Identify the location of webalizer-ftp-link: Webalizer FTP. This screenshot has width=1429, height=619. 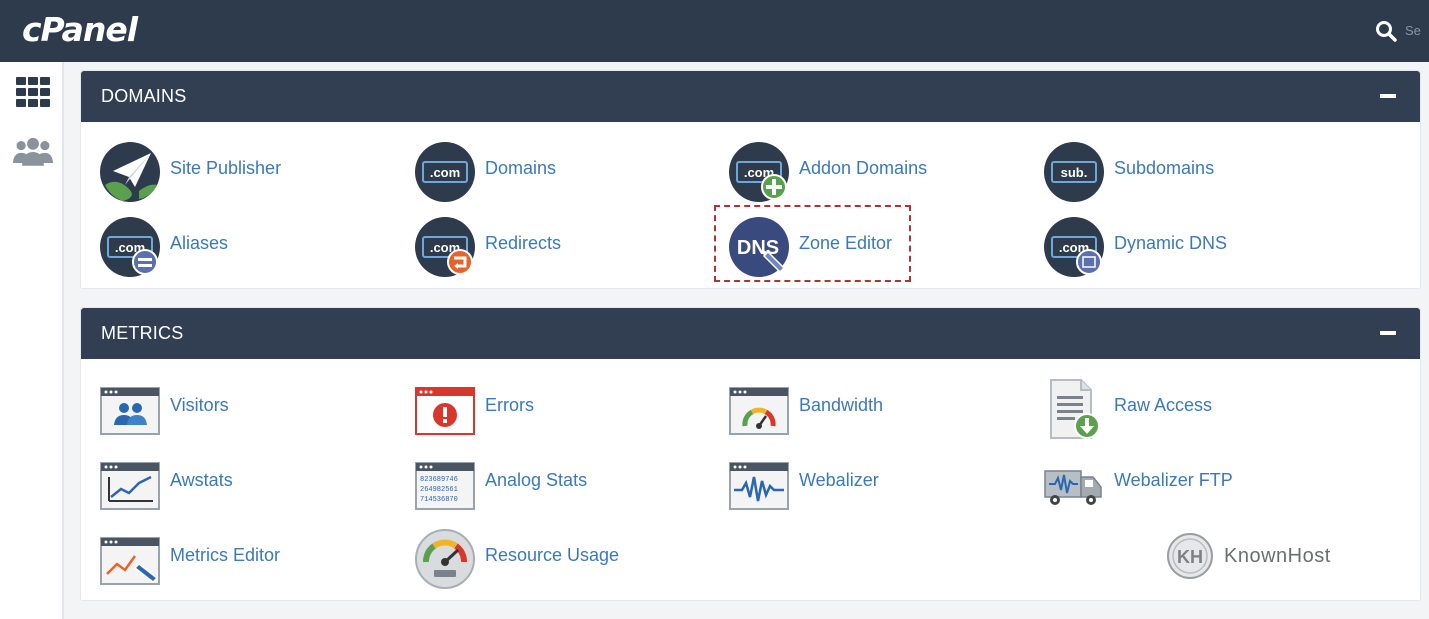
(1175, 483).